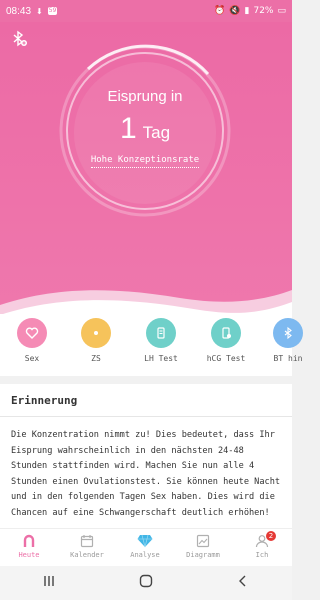 The width and height of the screenshot is (320, 600). Describe the element at coordinates (19, 39) in the screenshot. I see `bluetooth-add-icon` at that location.